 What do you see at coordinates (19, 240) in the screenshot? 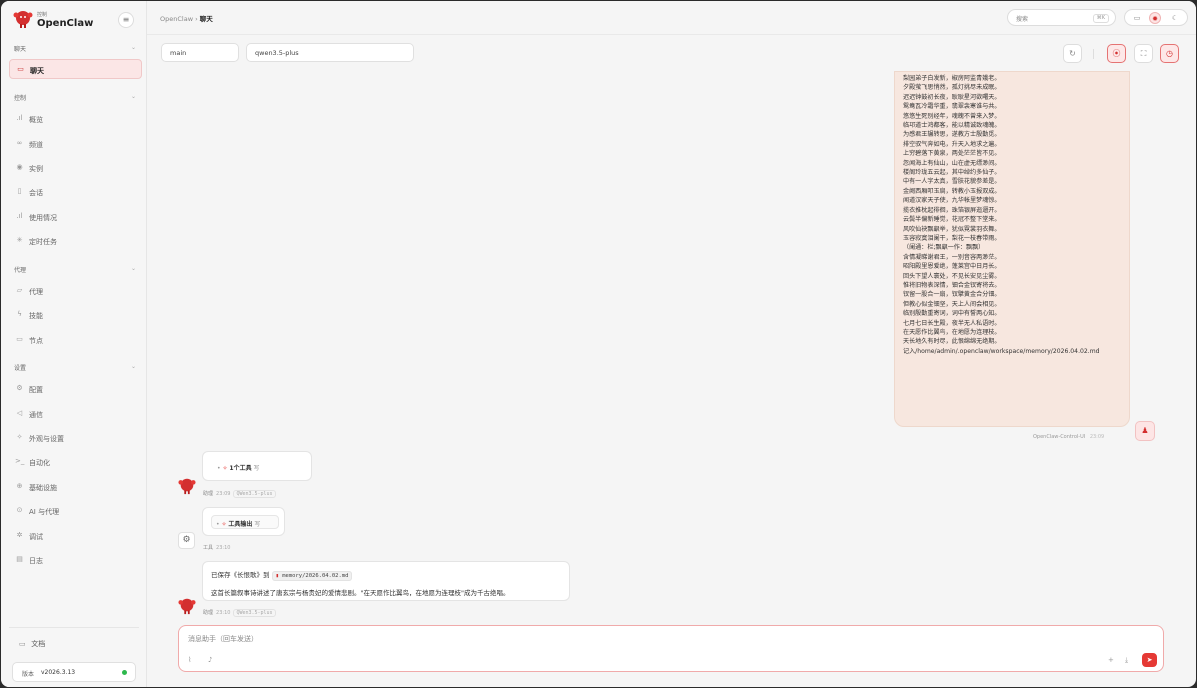
I see `loader-icon: ✳` at bounding box center [19, 240].